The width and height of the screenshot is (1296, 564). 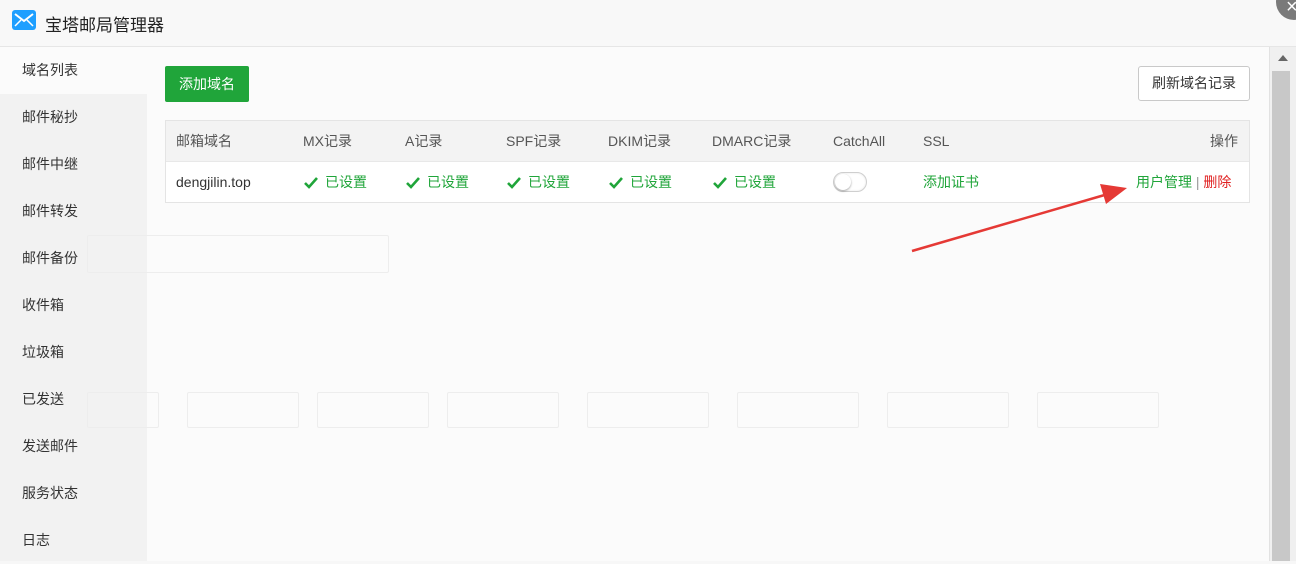 I want to click on header-dmarc: DMARC记录, so click(x=752, y=141).